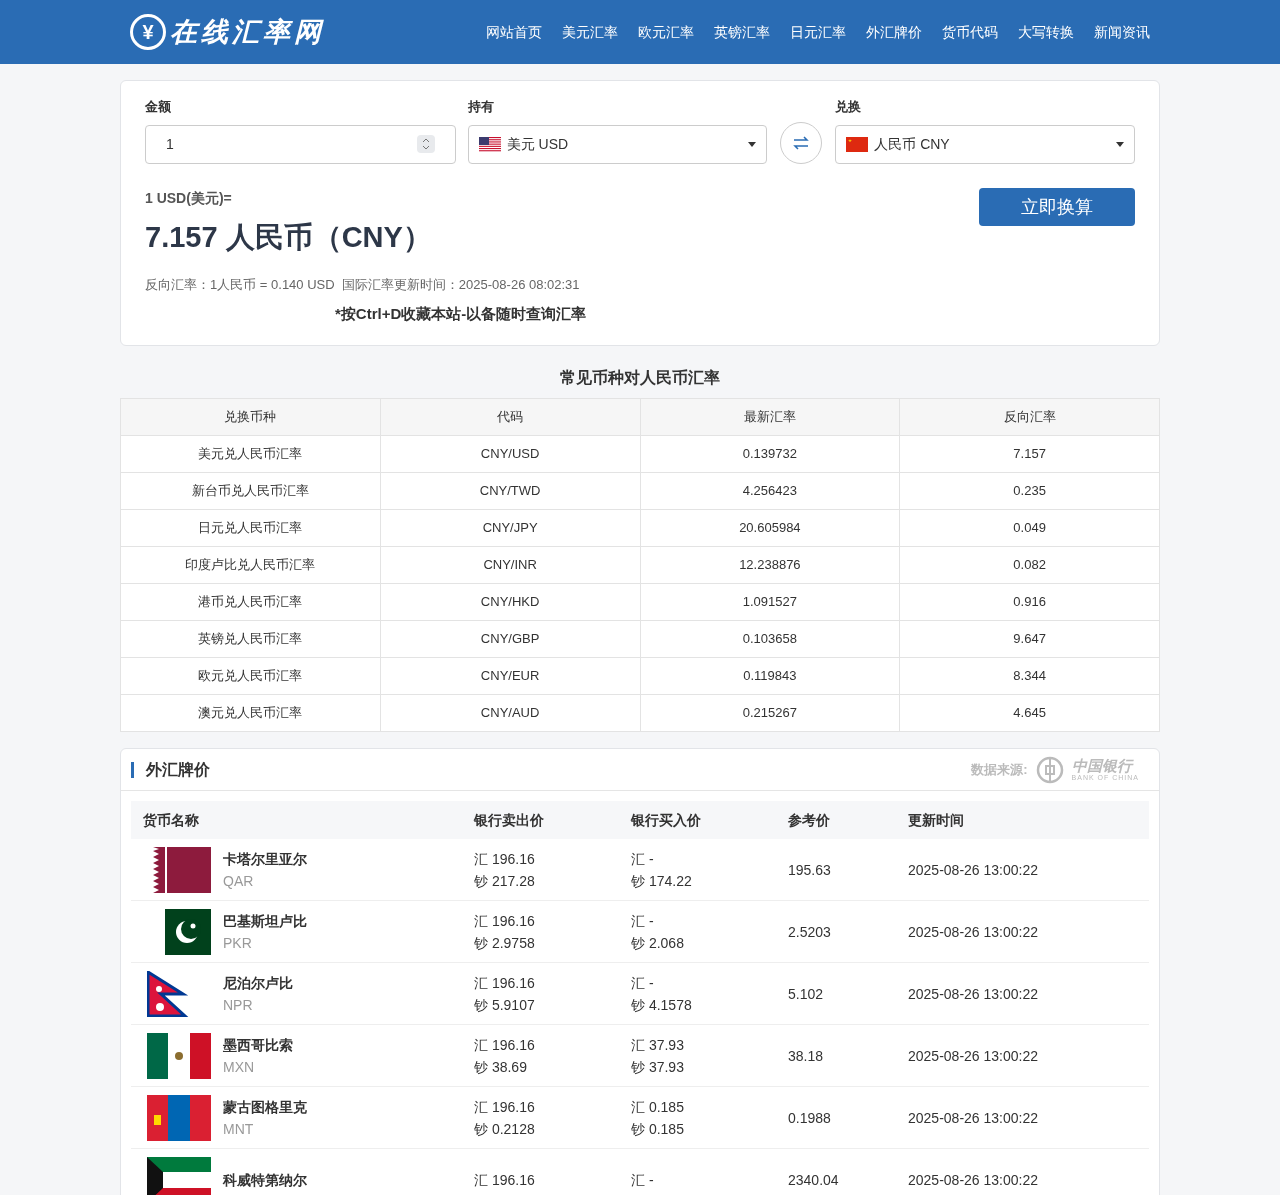  I want to click on currency-name: 蒙古图格里克, so click(265, 1107).